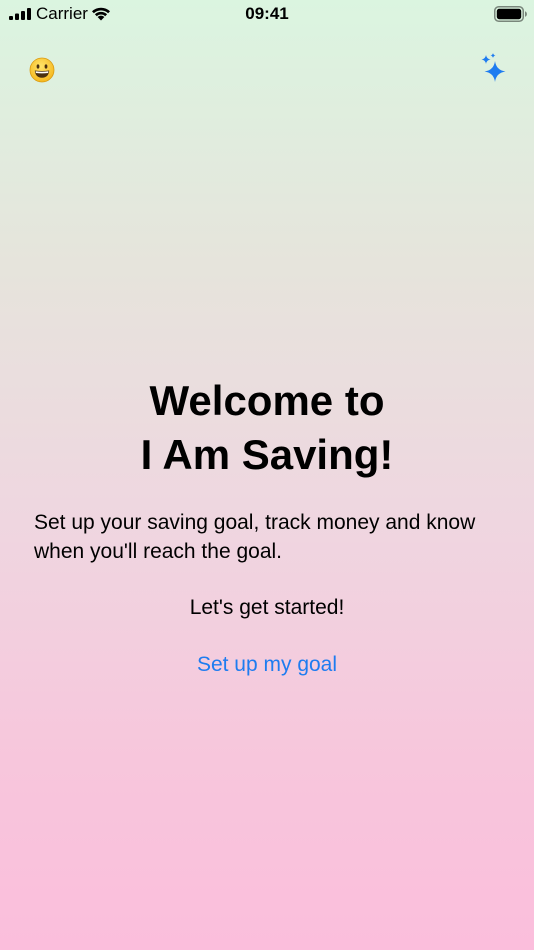 The image size is (534, 950). I want to click on sparkles-icon, so click(494, 69).